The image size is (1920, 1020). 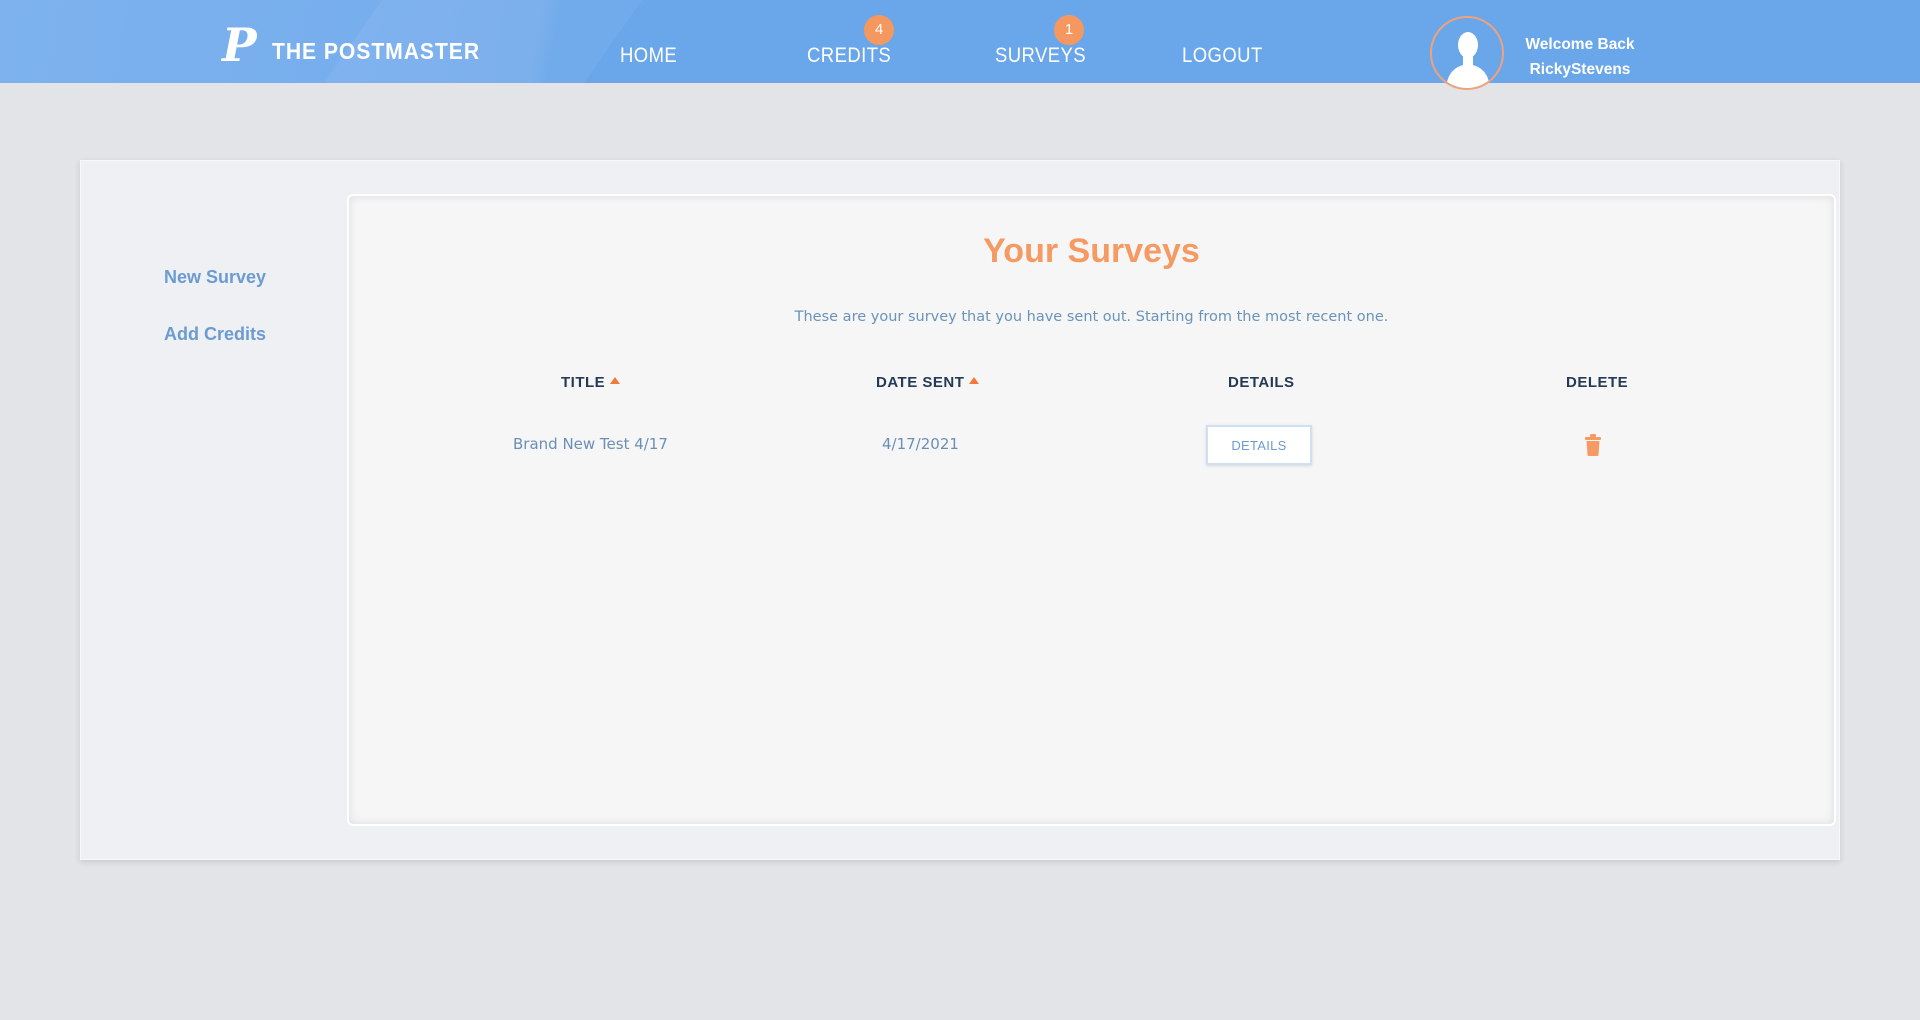 What do you see at coordinates (1069, 30) in the screenshot?
I see `surveys-count-badge: 1` at bounding box center [1069, 30].